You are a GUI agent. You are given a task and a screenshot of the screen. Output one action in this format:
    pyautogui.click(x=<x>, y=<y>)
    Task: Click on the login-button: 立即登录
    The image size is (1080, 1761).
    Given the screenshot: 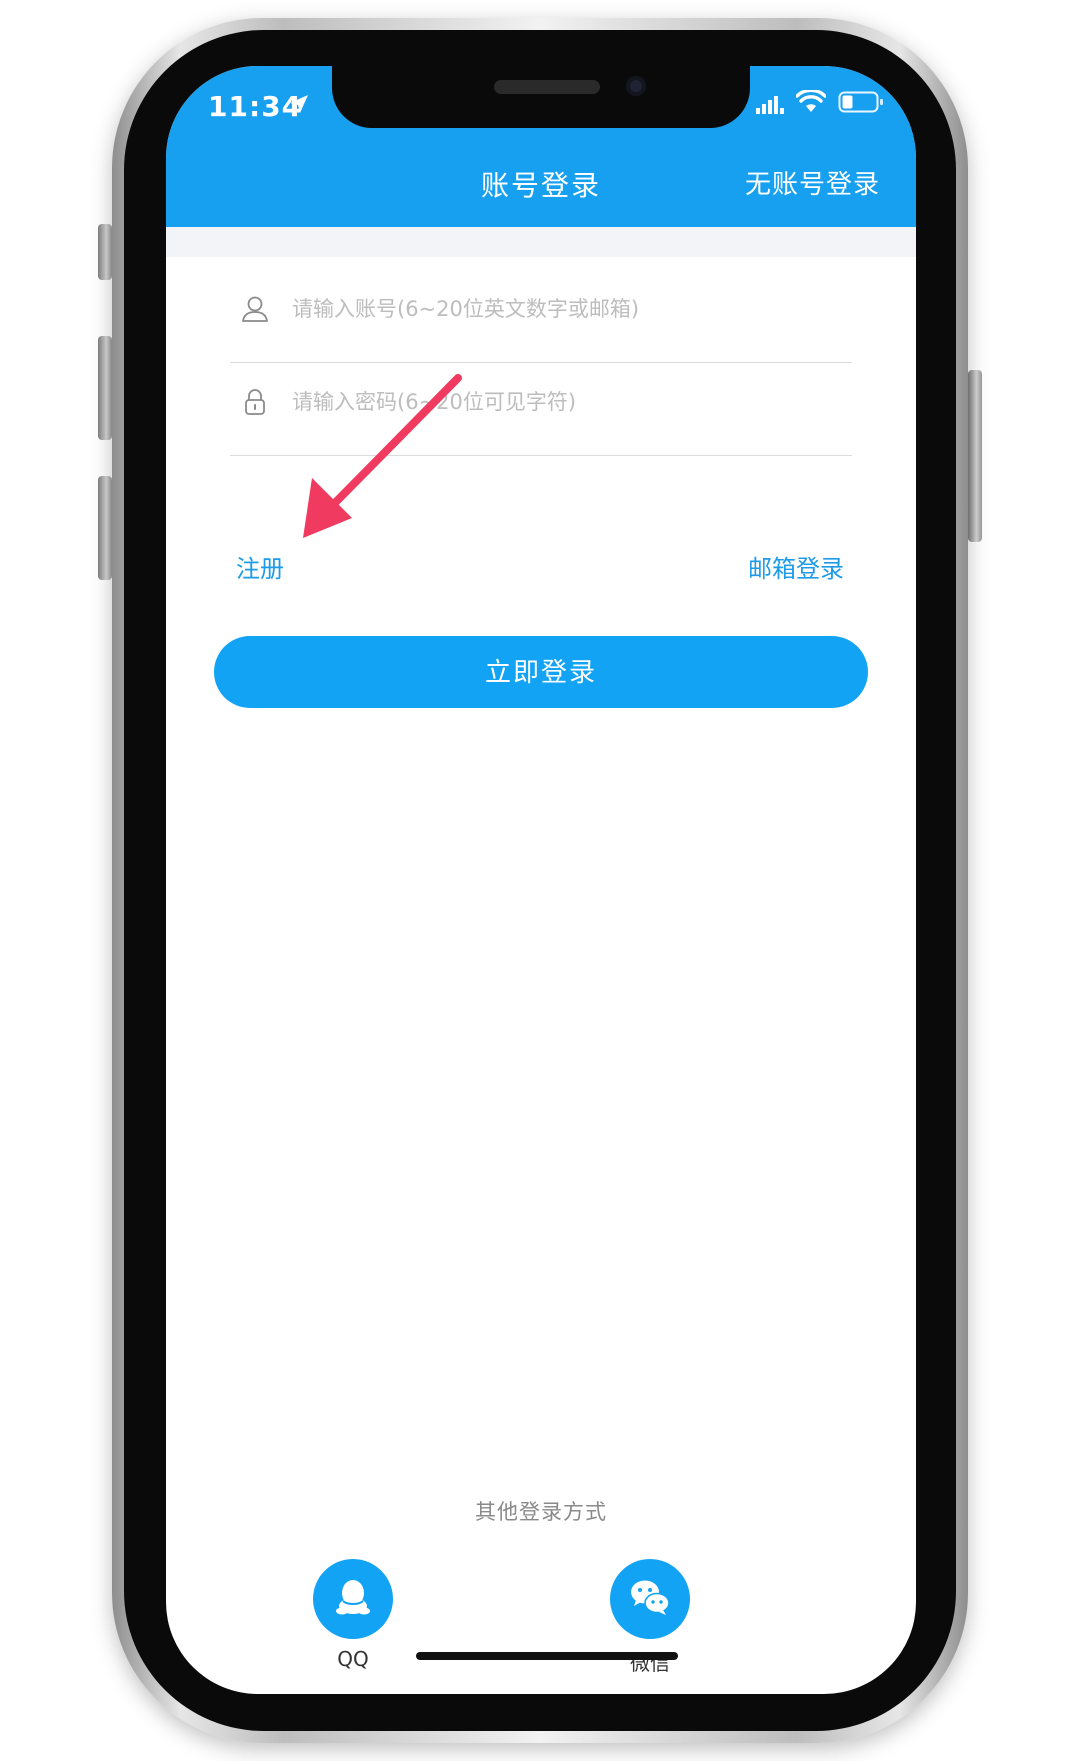 What is the action you would take?
    pyautogui.click(x=541, y=672)
    